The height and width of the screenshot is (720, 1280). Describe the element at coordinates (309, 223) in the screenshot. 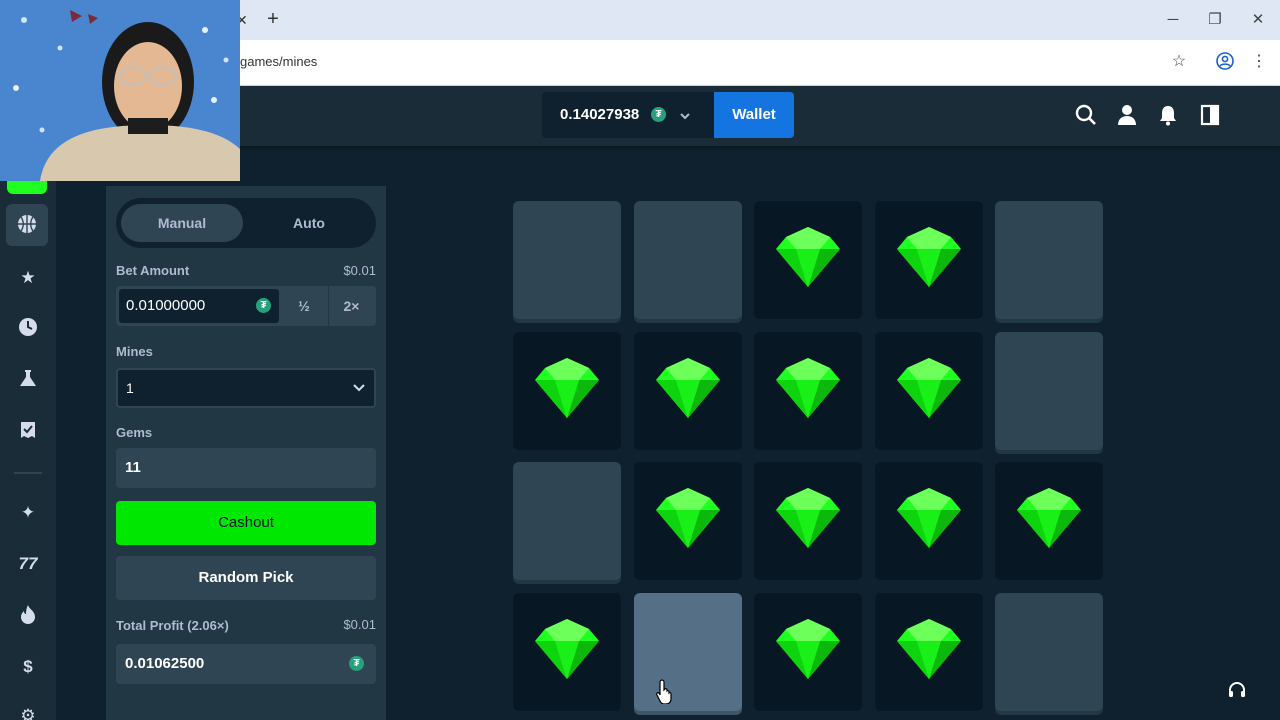

I see `tab-auto: Auto` at that location.